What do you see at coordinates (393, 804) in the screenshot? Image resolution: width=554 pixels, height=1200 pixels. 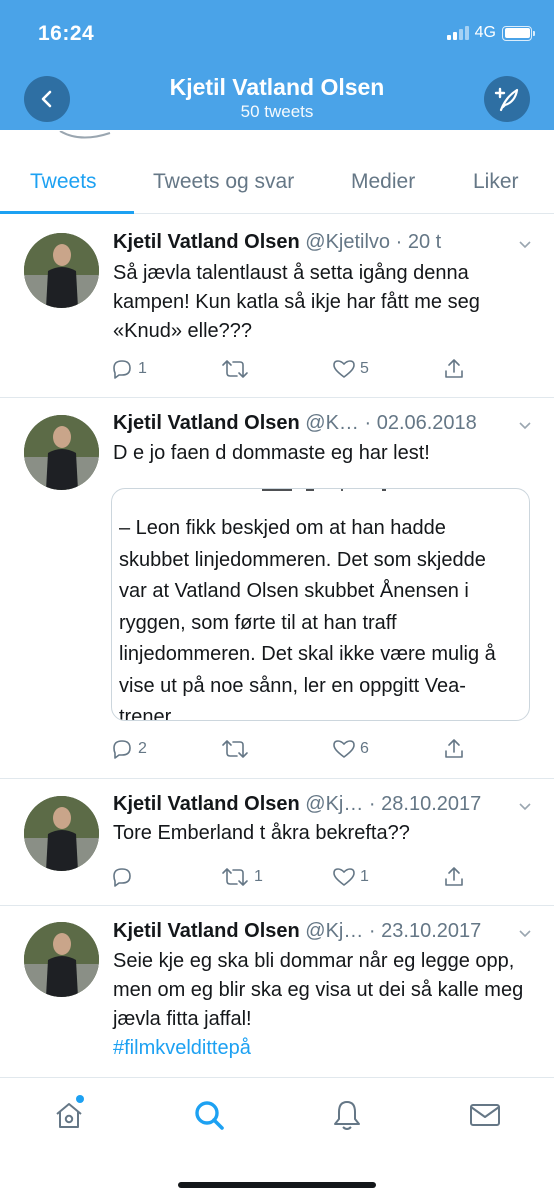 I see `author-handle-time: @Kj… · 28.10.2017` at bounding box center [393, 804].